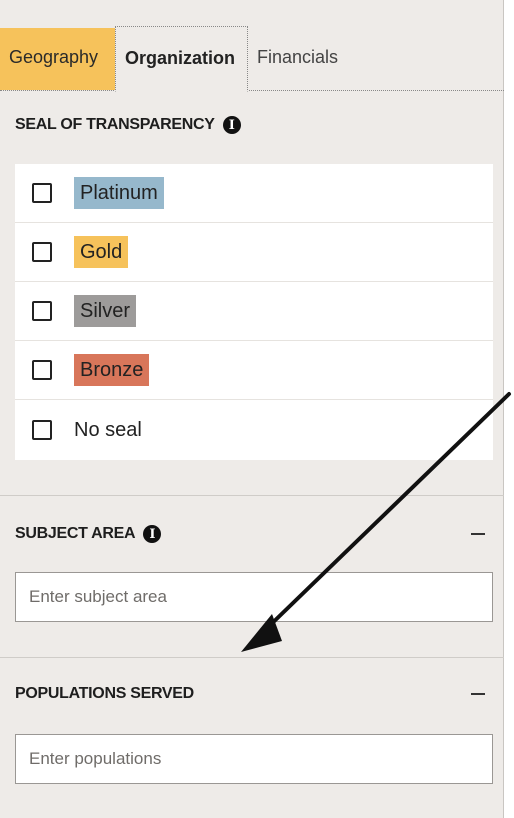 The image size is (514, 818). What do you see at coordinates (254, 430) in the screenshot?
I see `seal-option-no-seal: No seal` at bounding box center [254, 430].